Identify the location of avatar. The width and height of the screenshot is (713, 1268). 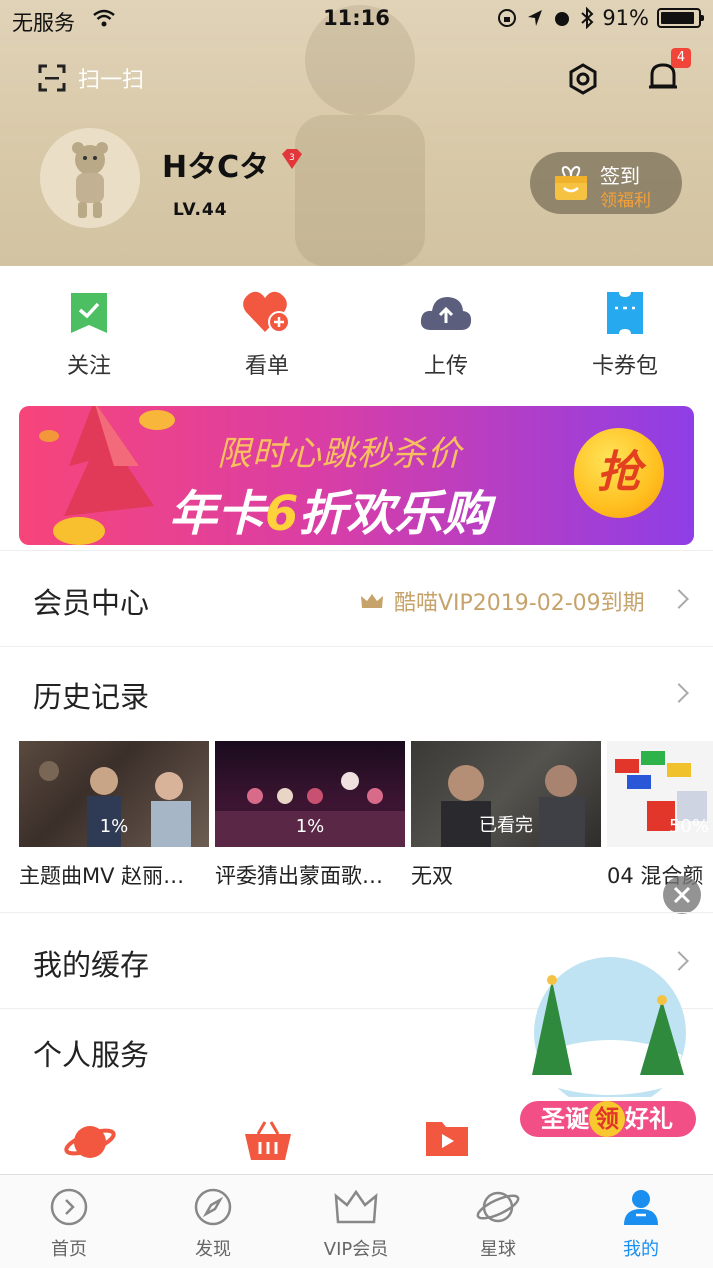
(90, 178).